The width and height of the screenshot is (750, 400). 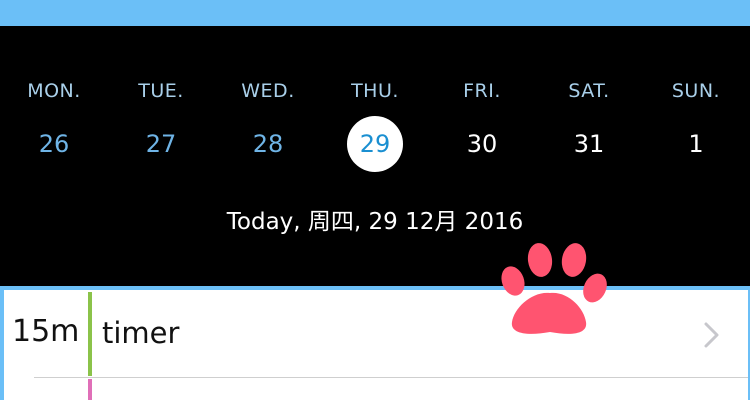 What do you see at coordinates (554, 288) in the screenshot?
I see `paw-print-icon` at bounding box center [554, 288].